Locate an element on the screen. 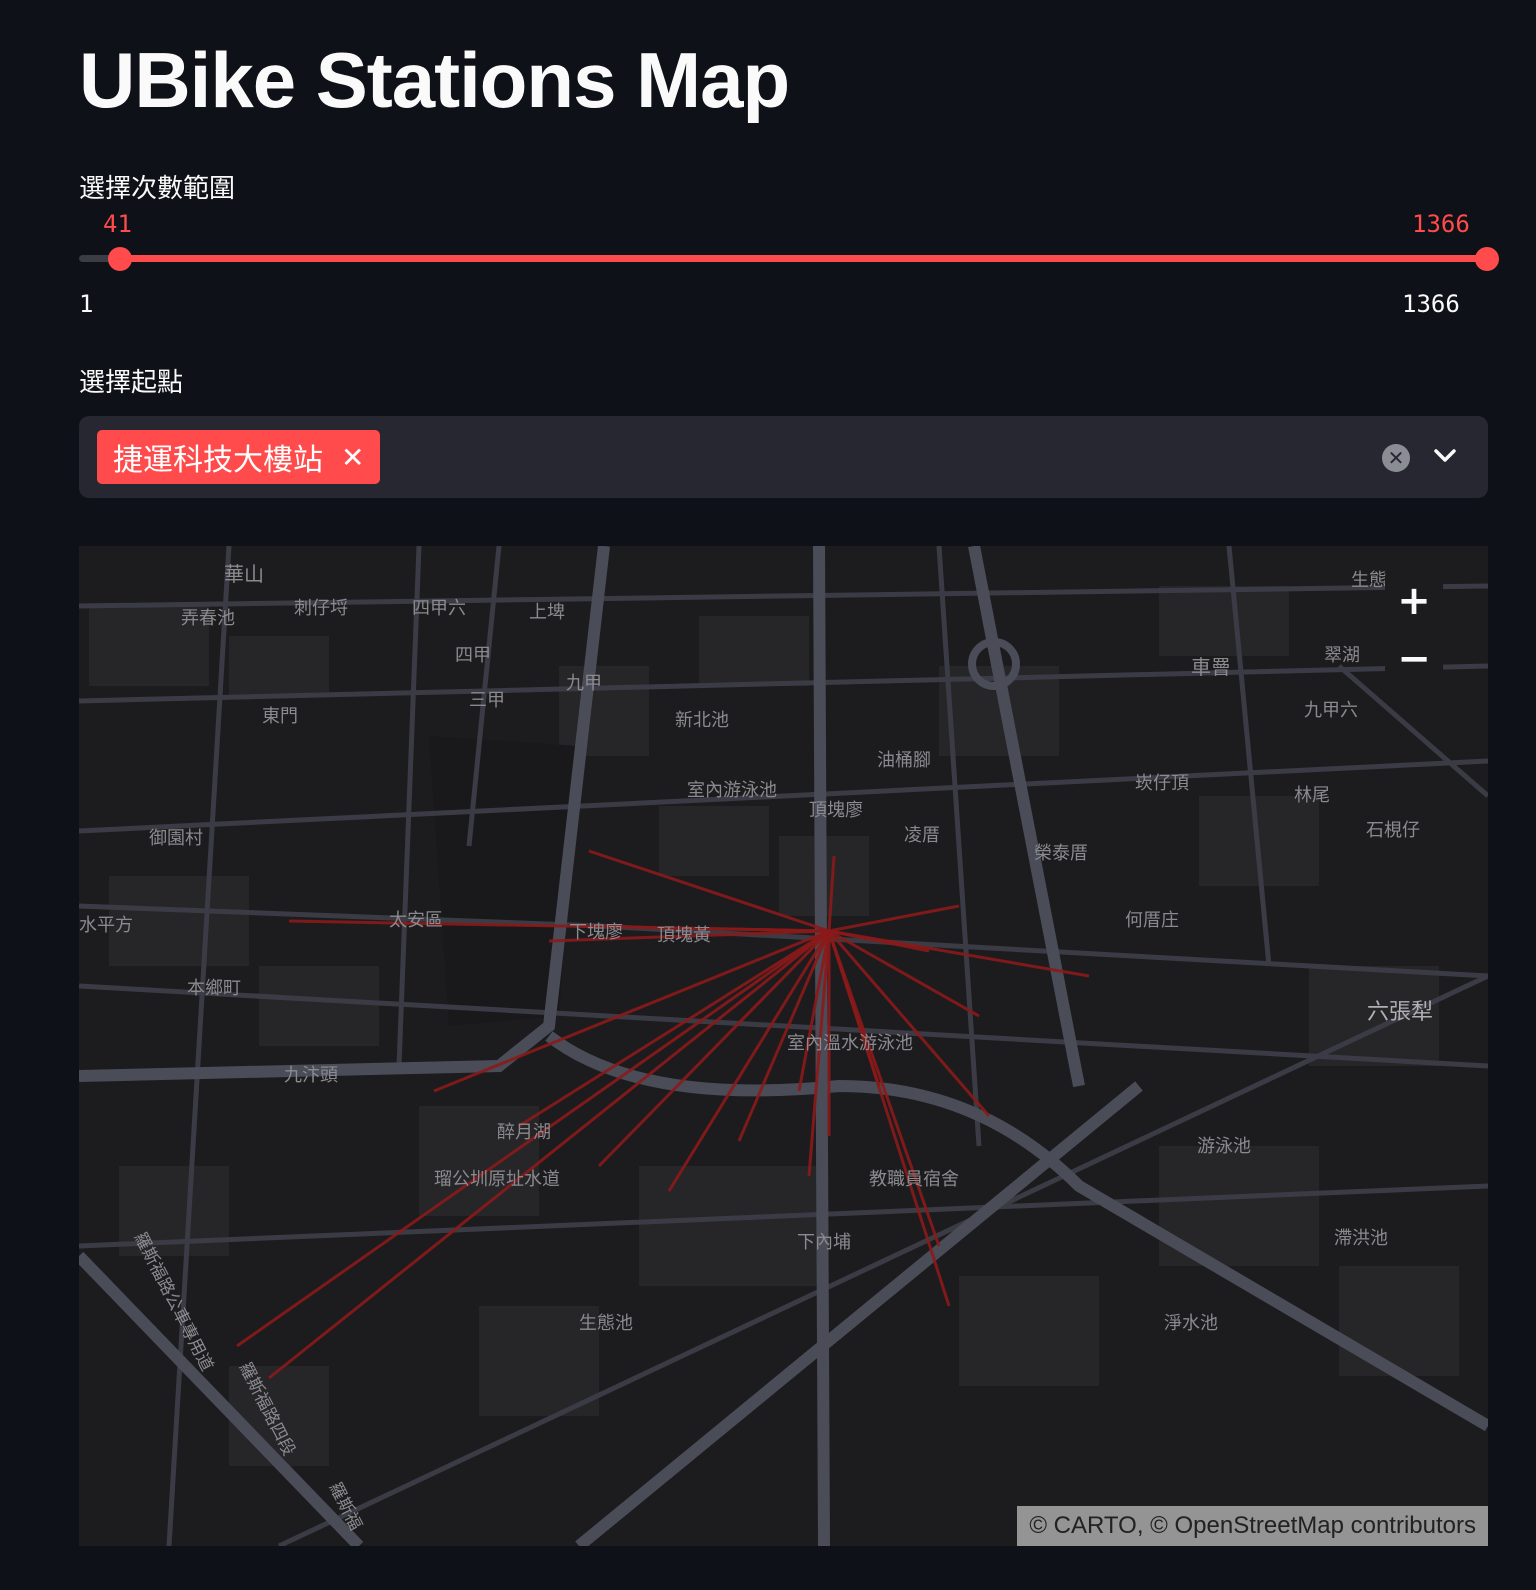  svg-text: 上埤 is located at coordinates (547, 612).